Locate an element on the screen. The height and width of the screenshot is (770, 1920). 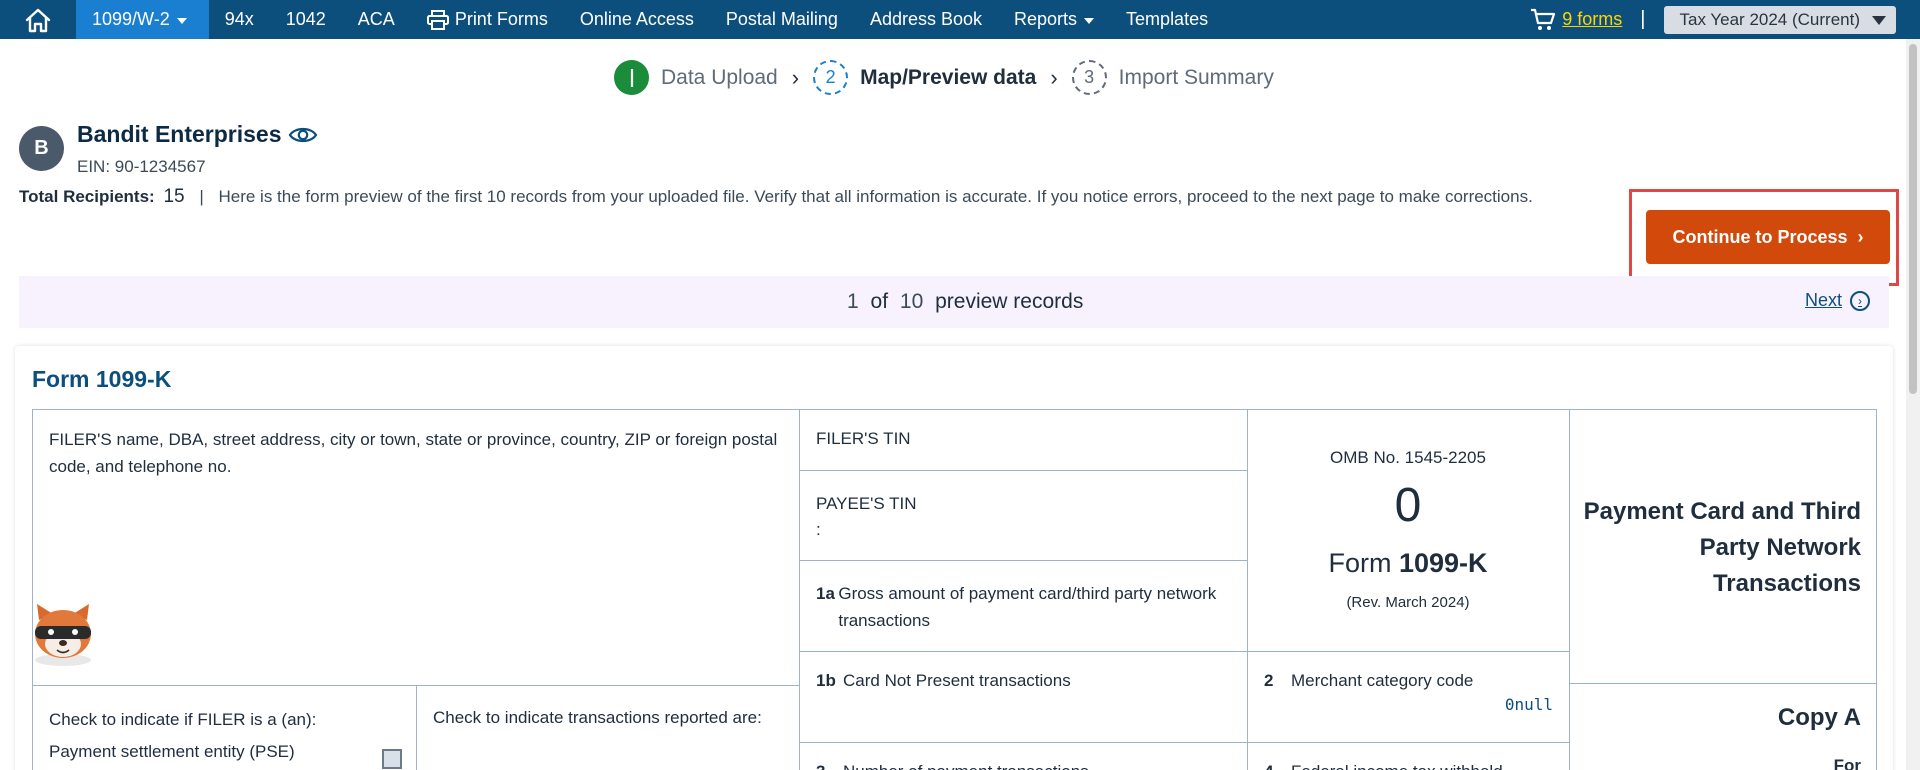
nav-postal-mailing: Postal Mailing is located at coordinates (782, 19).